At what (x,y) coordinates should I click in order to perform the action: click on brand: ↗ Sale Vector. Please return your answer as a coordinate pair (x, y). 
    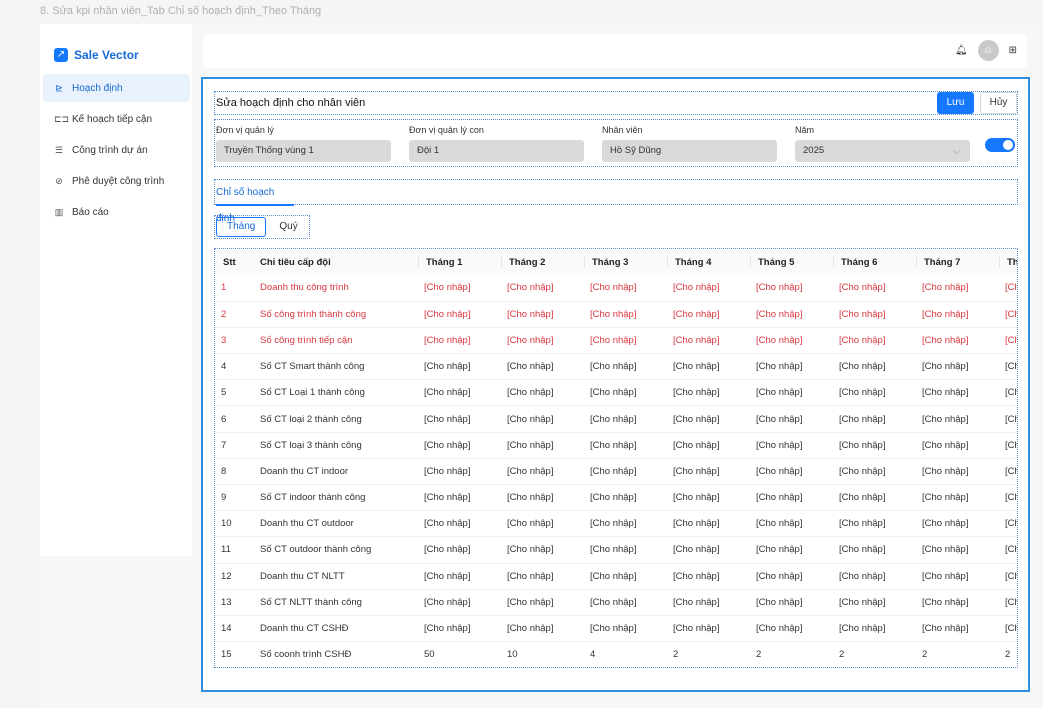
    Looking at the image, I should click on (116, 46).